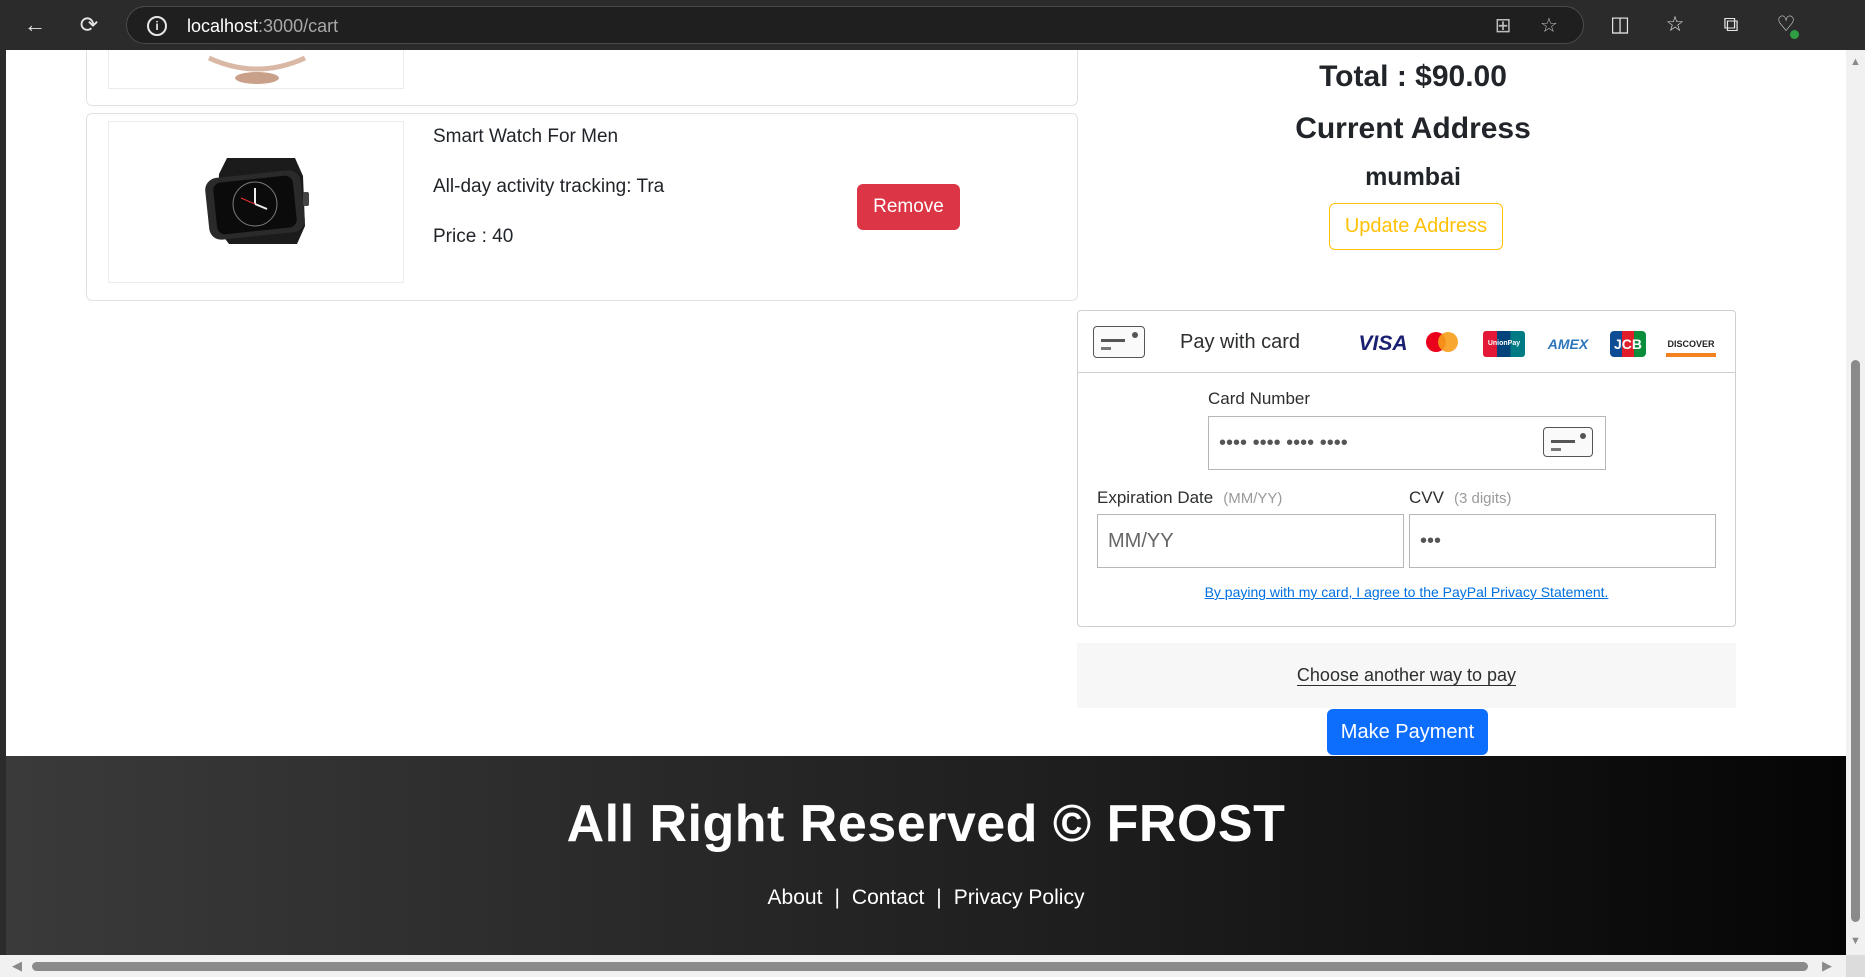 The height and width of the screenshot is (977, 1865). I want to click on choose-another-way: Choose another way to pay, so click(1406, 675).